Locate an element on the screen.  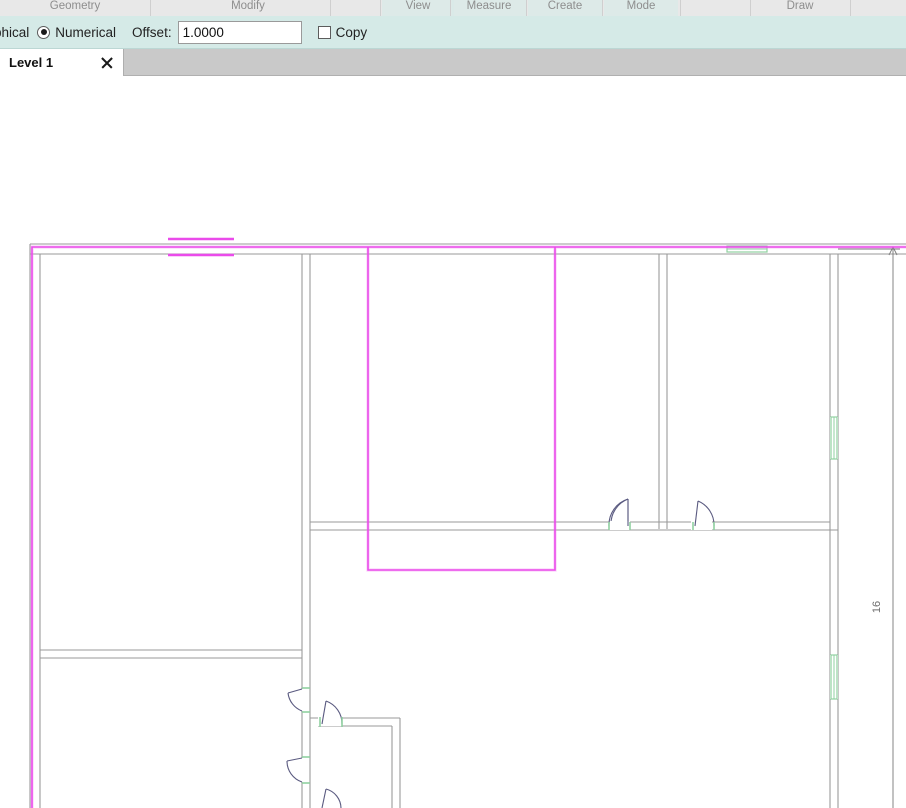
close-icon is located at coordinates (107, 63).